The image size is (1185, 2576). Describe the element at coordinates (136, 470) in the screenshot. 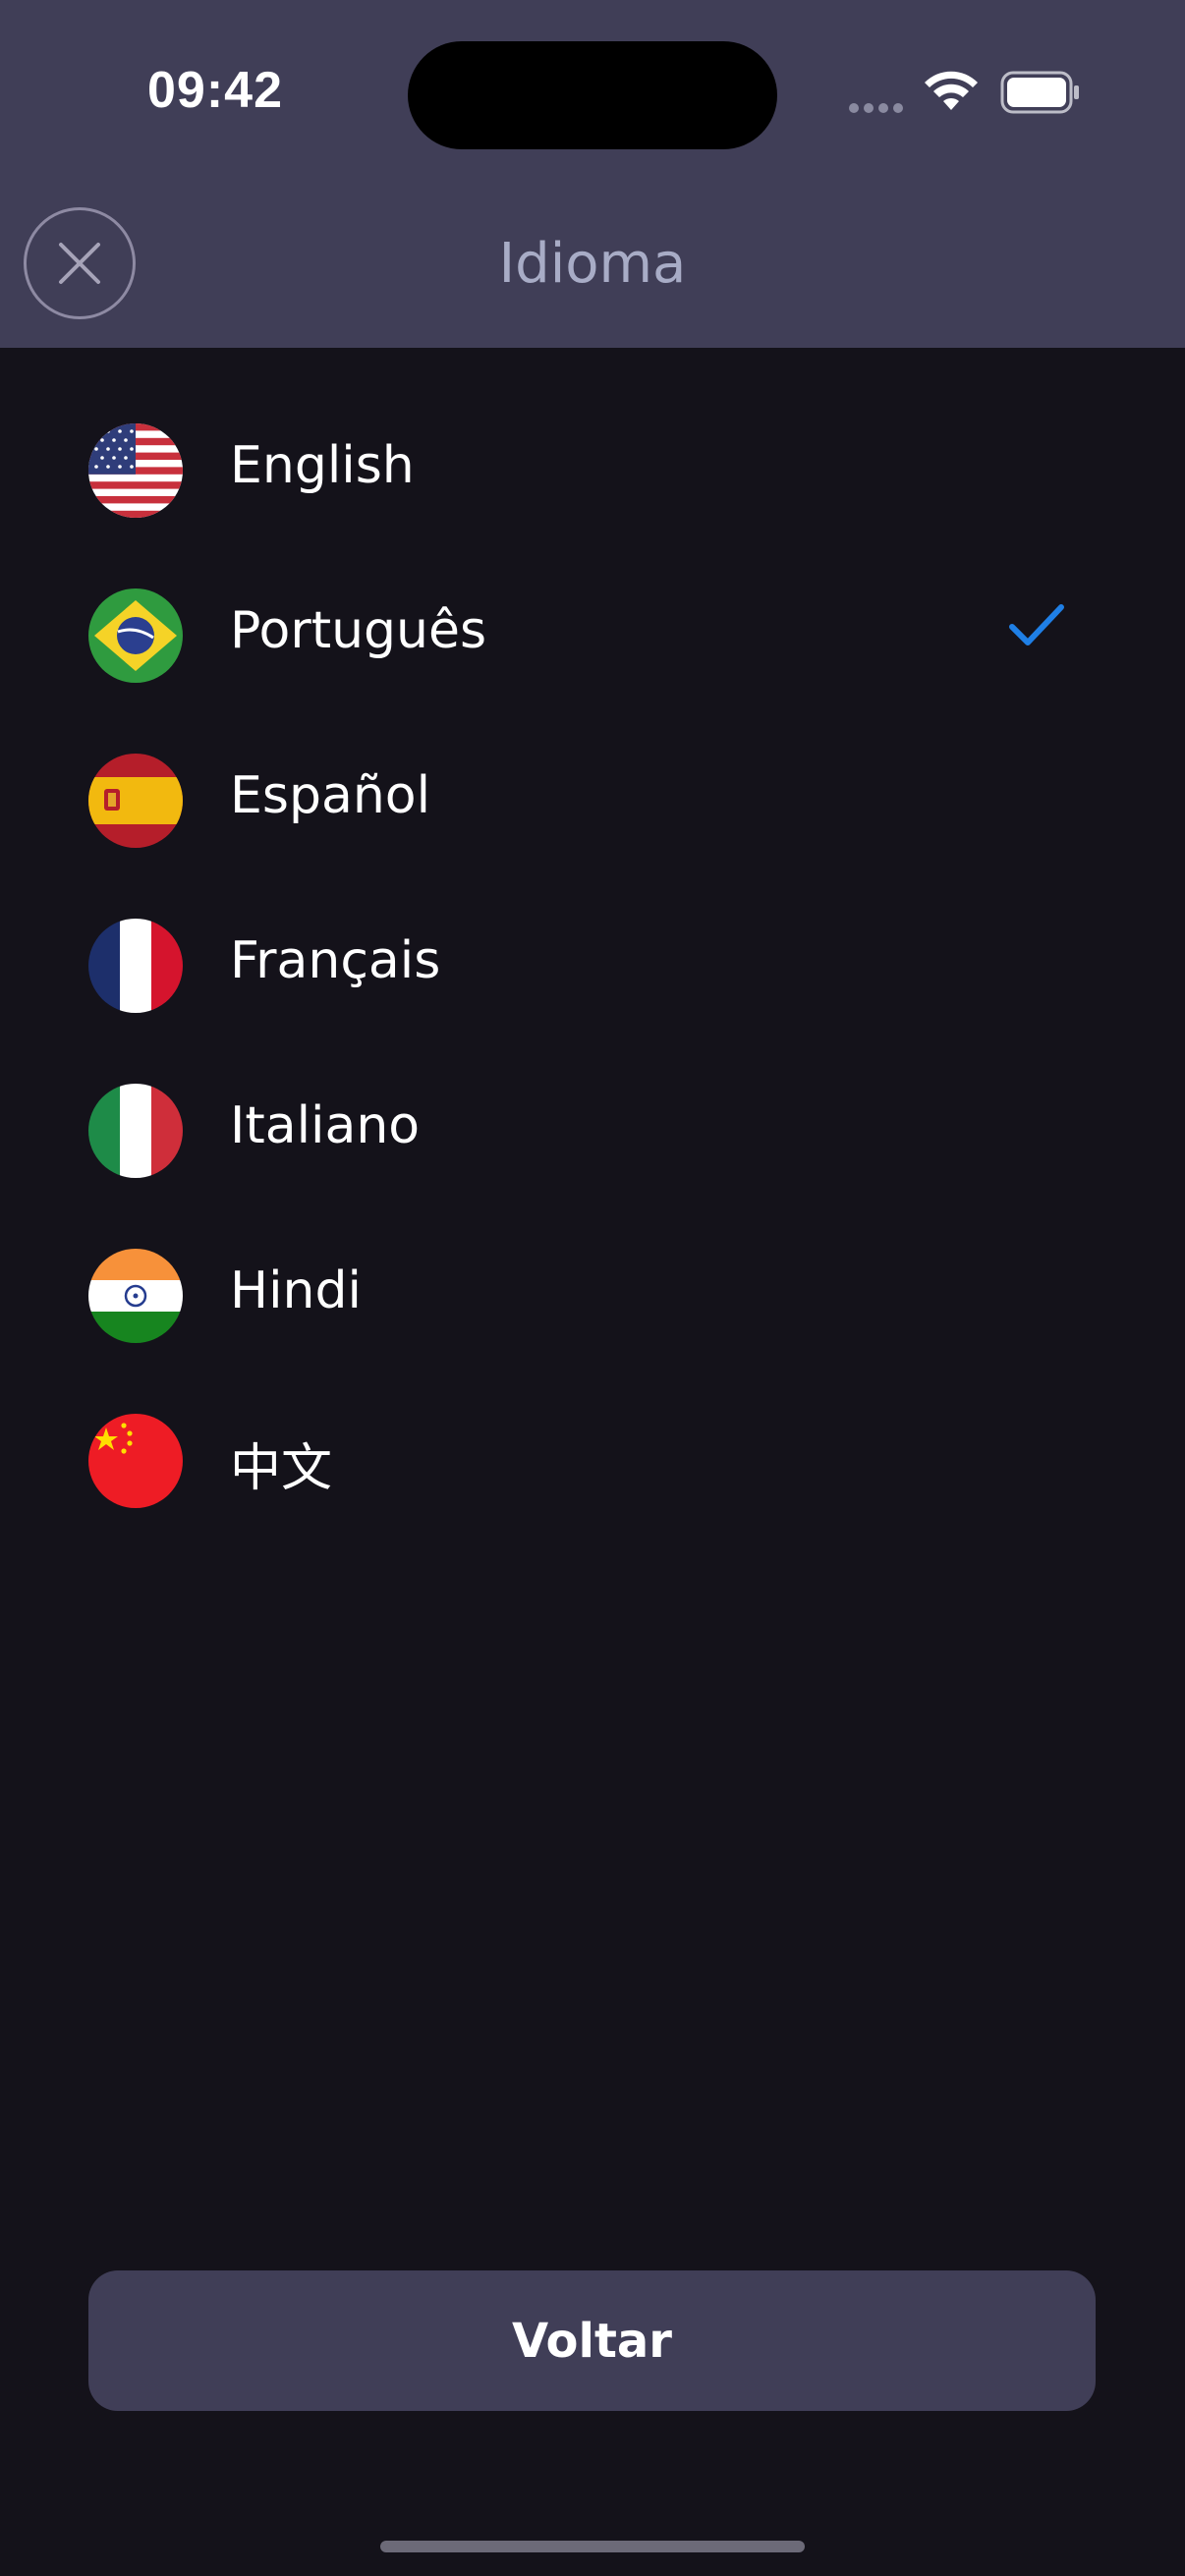

I see `us-flag-icon` at that location.